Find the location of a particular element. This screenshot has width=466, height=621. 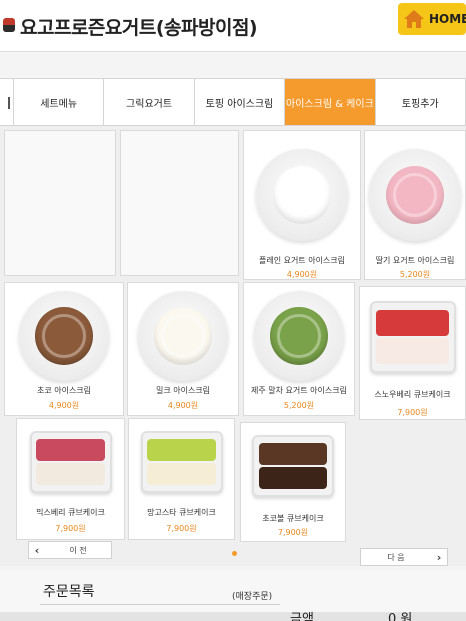

category-tabs: 세트메뉴 그릭요거트 토핑 아이스크림 아이스크림 & 케이크 토핑추가 is located at coordinates (233, 102).